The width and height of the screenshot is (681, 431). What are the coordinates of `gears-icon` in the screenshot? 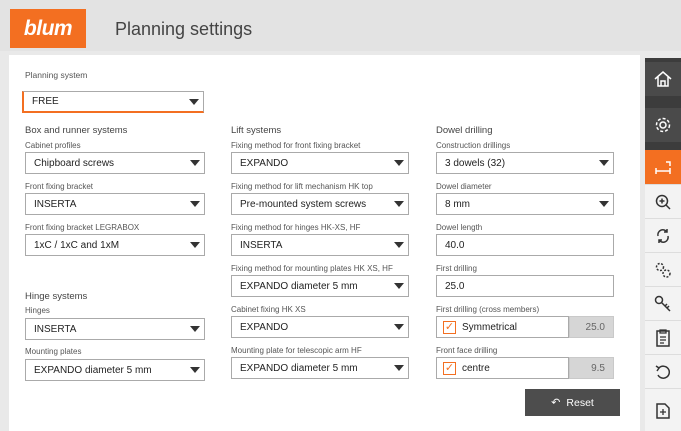 It's located at (663, 270).